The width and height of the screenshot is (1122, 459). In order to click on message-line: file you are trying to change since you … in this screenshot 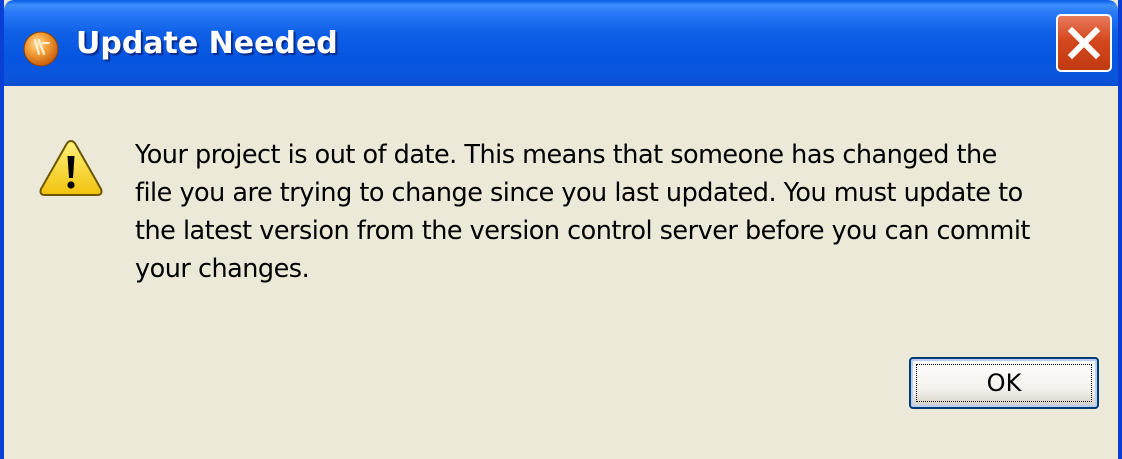, I will do `click(579, 193)`.